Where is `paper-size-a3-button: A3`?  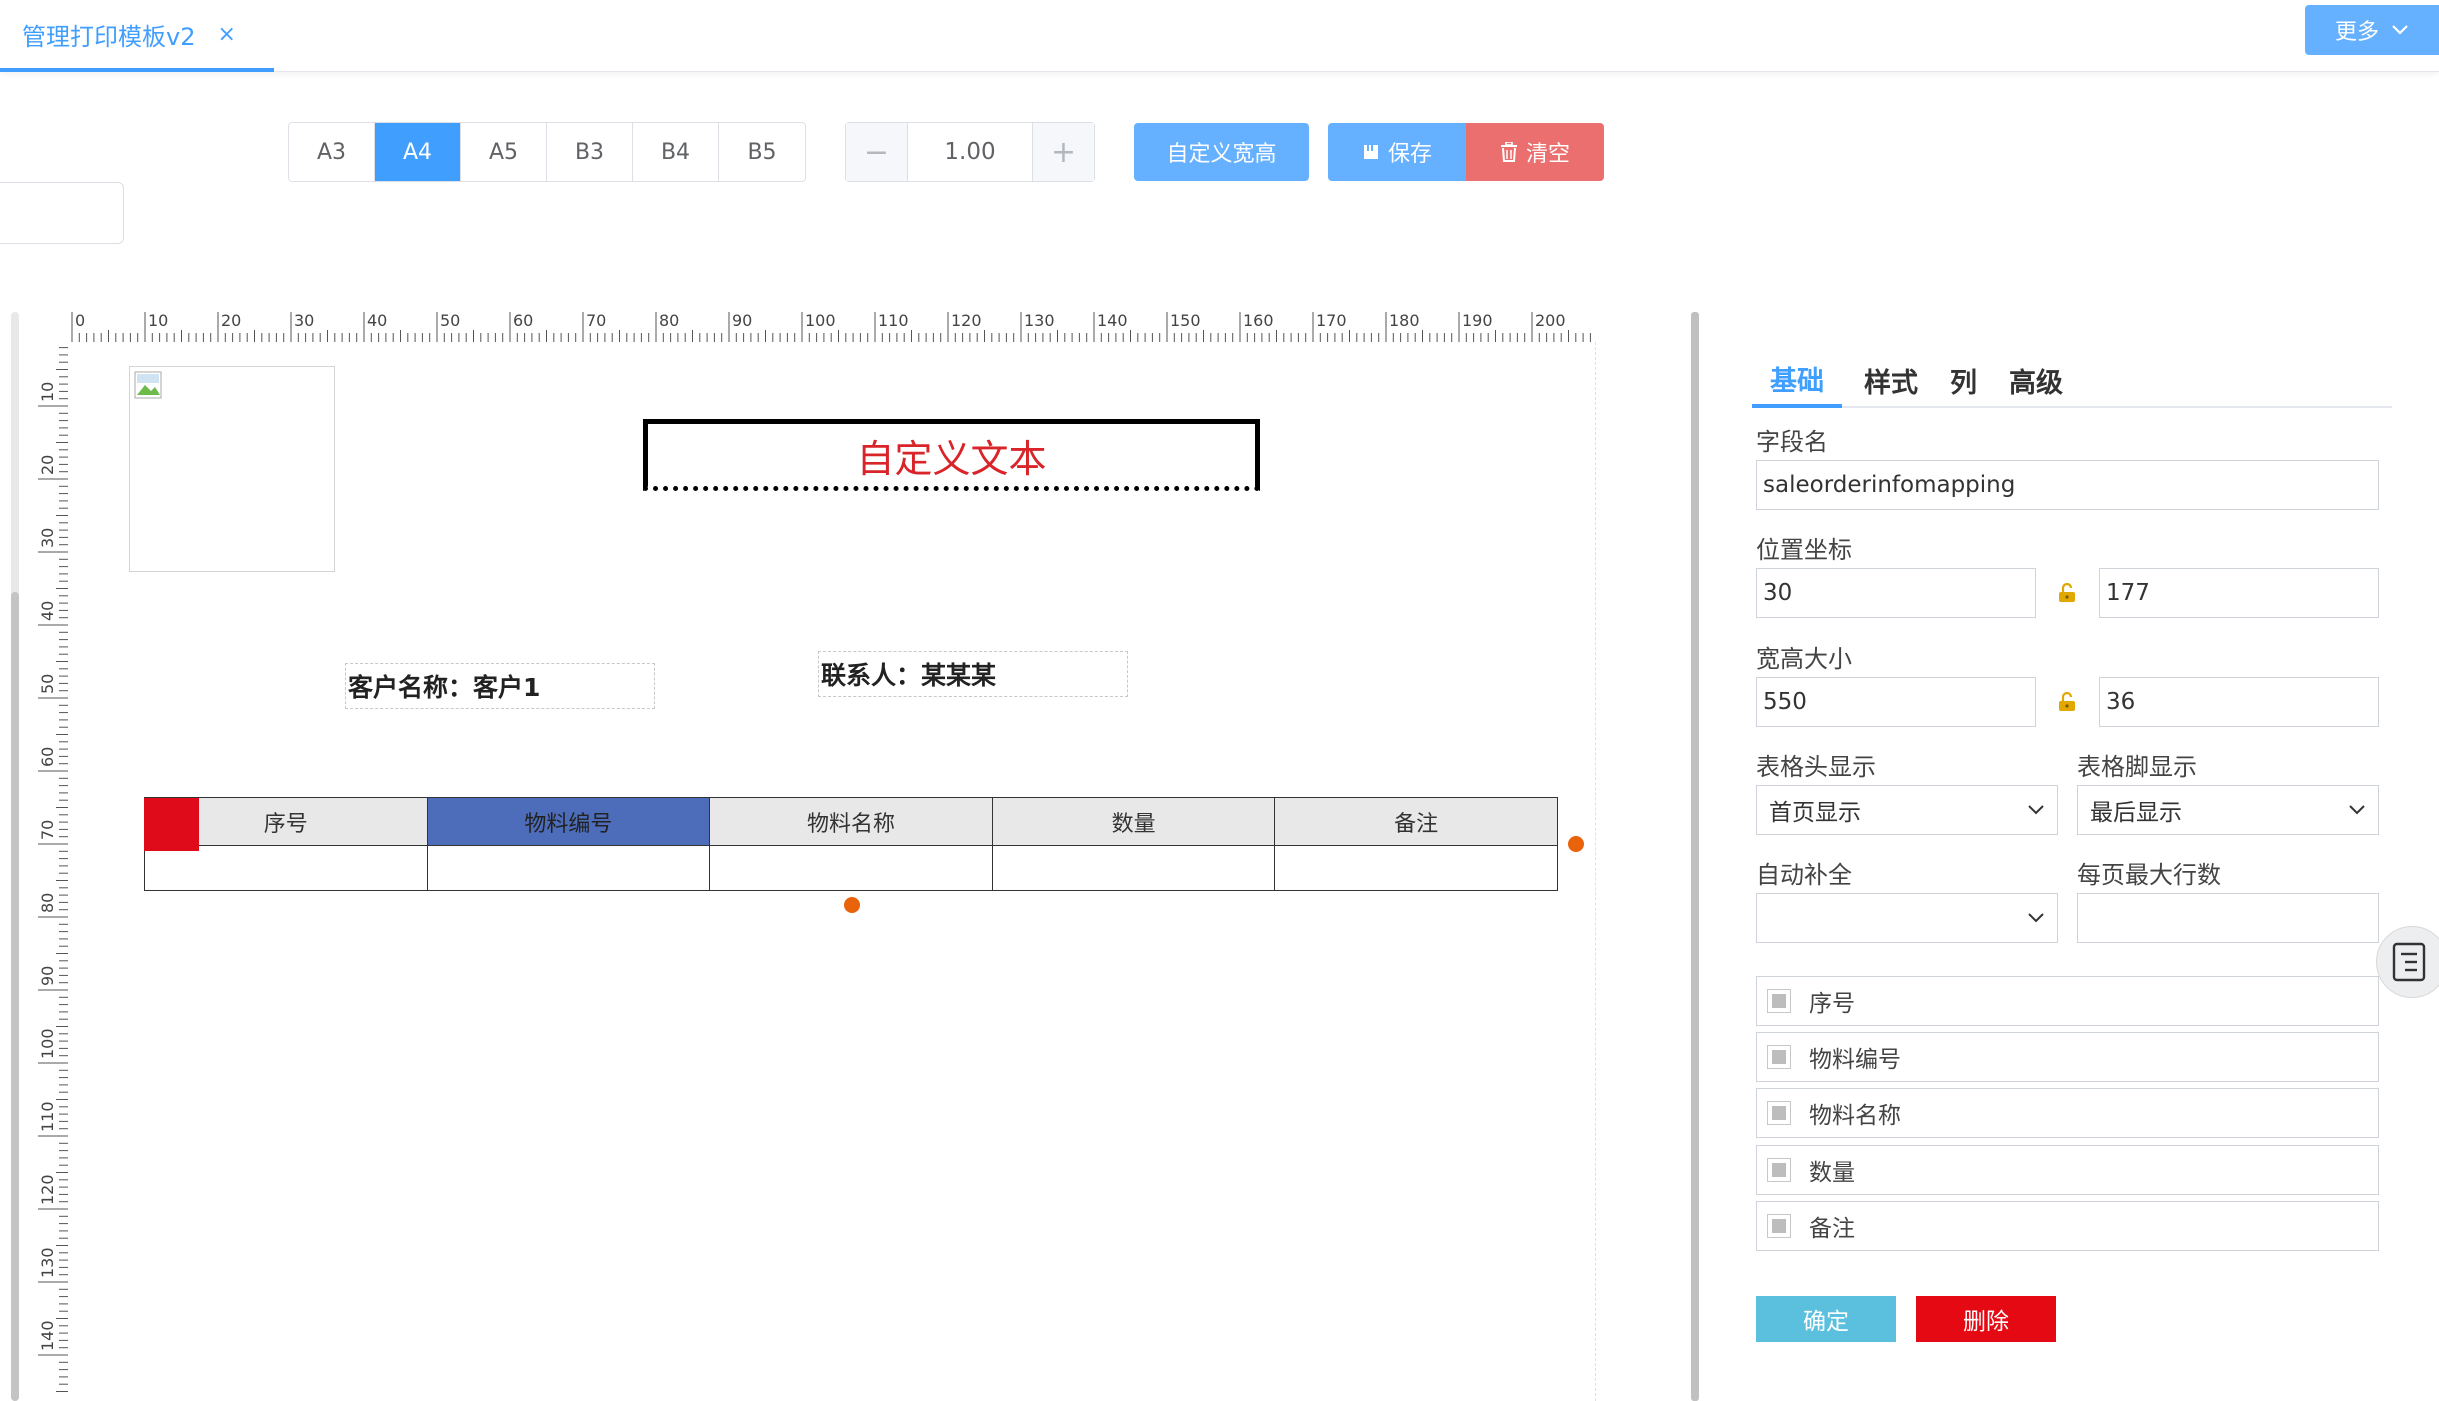
paper-size-a3-button: A3 is located at coordinates (332, 152).